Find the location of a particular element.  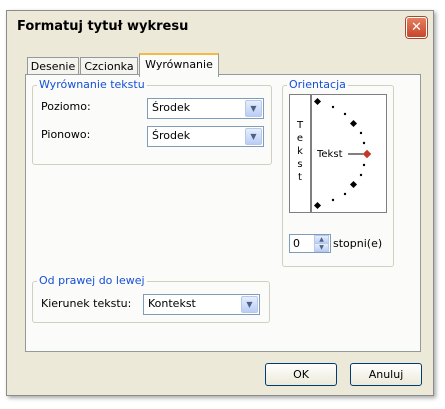

rtl-legend: Od prawej do lewej is located at coordinates (92, 280).